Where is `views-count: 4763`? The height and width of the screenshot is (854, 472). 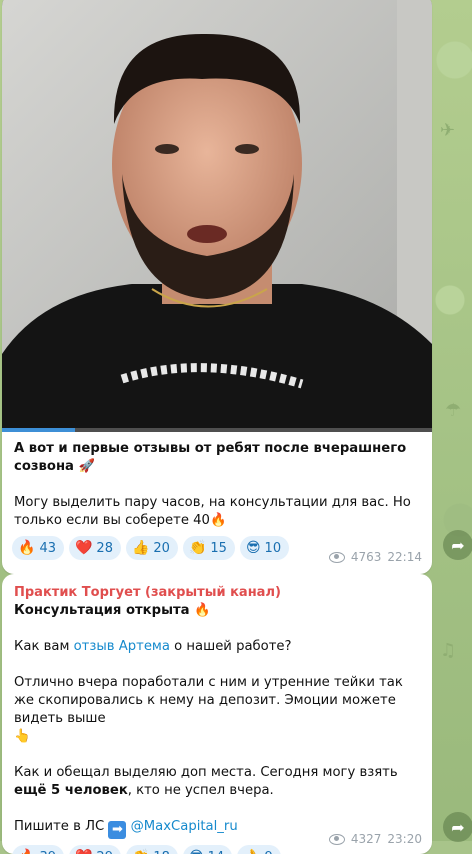 views-count: 4763 is located at coordinates (366, 557).